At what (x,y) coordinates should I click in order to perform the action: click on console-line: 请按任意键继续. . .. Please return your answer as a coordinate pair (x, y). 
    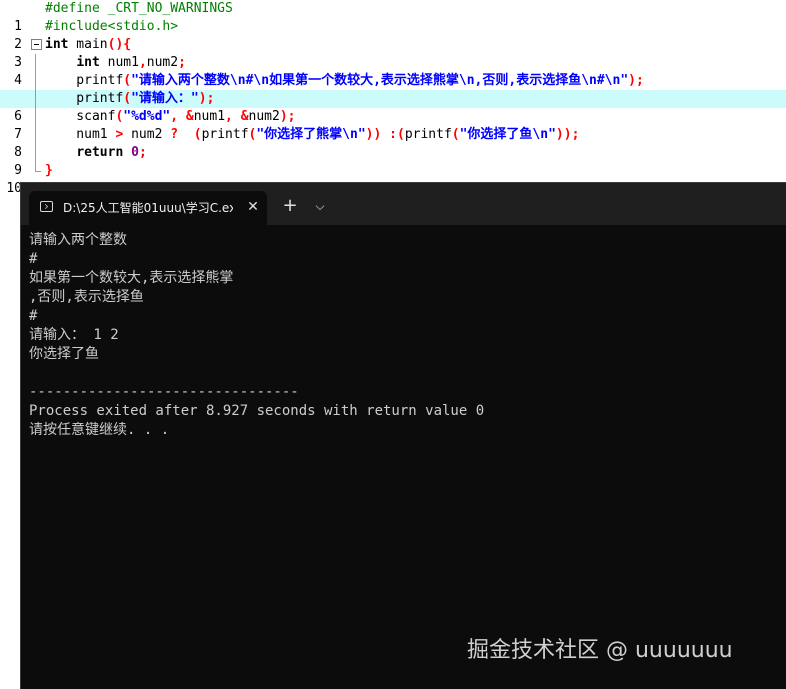
    Looking at the image, I should click on (99, 430).